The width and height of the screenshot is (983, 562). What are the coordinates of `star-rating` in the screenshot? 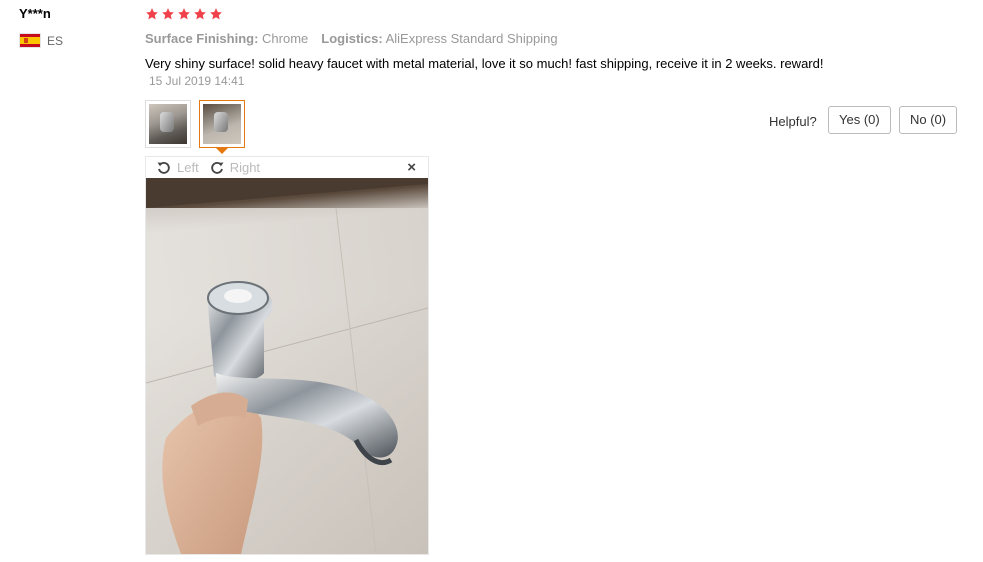 It's located at (184, 14).